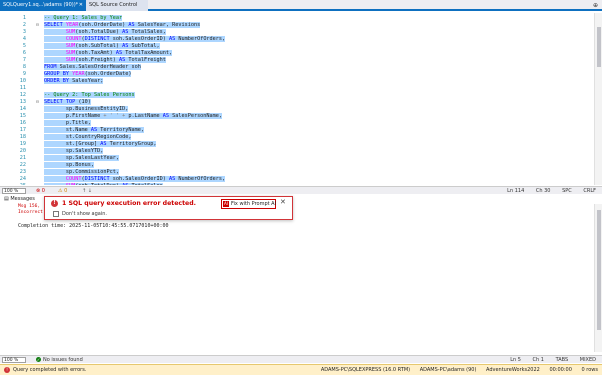 This screenshot has height=375, width=602. Describe the element at coordinates (254, 204) in the screenshot. I see `fix-button-label: Fix with Prompt AI` at that location.